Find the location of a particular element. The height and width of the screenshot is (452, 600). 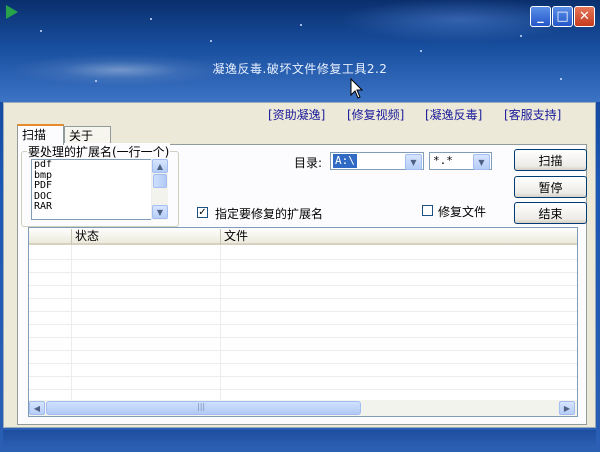

maximize-button: □ is located at coordinates (562, 16).